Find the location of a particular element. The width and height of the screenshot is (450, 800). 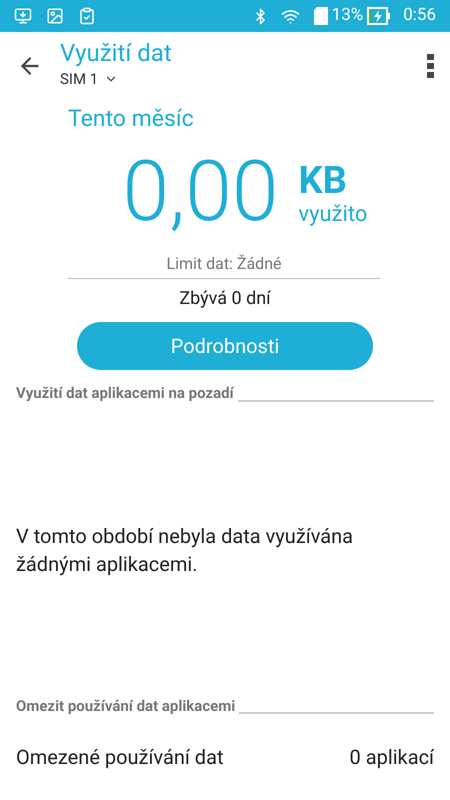

clipboard-icon is located at coordinates (87, 16).